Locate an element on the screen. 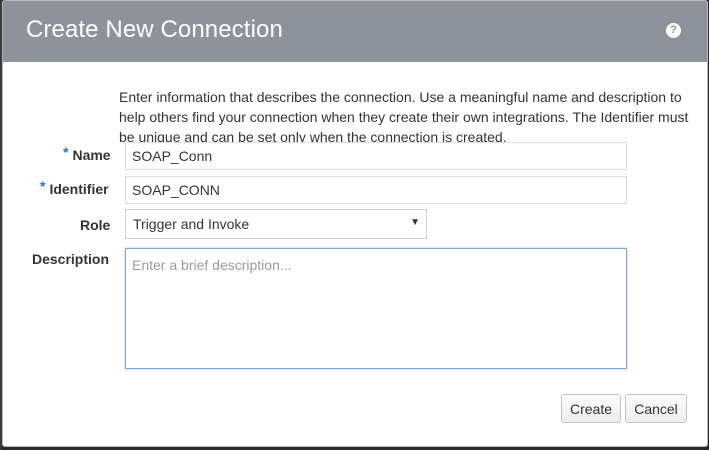  dialog-titlebar: Create New Connection ? is located at coordinates (355, 31).